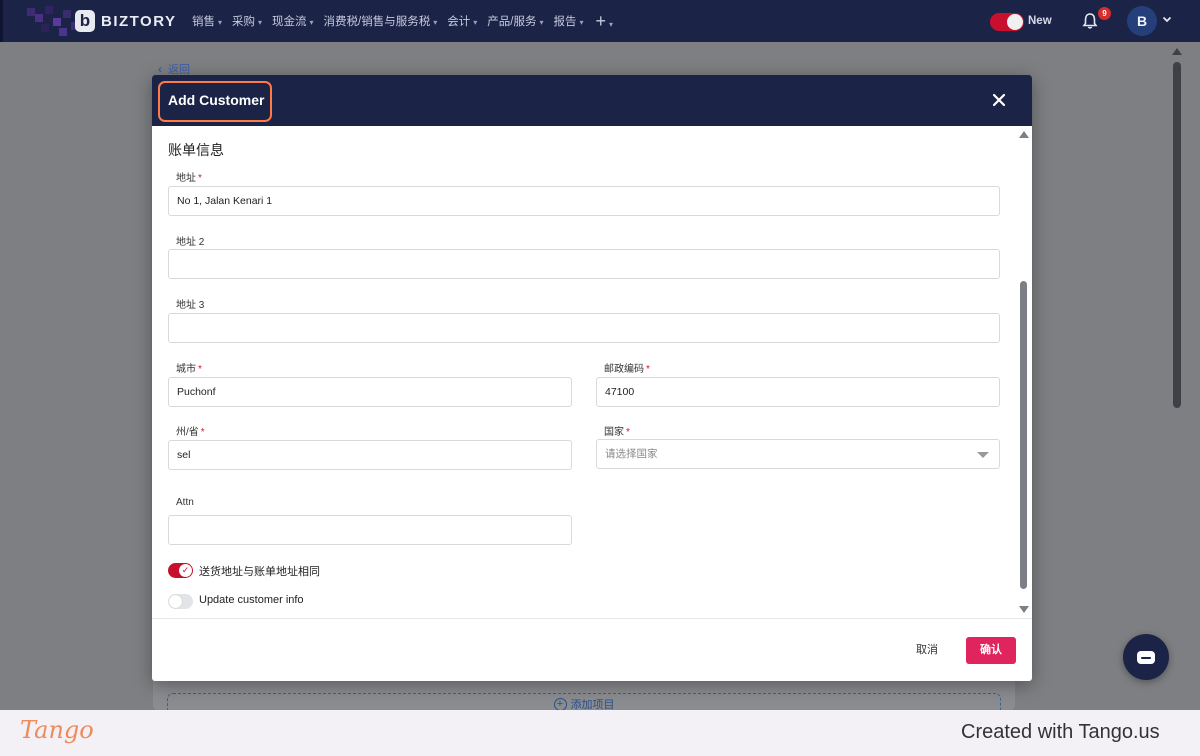 This screenshot has height=756, width=1200. What do you see at coordinates (515, 21) in the screenshot?
I see `nav-products: 产品/服务 ▾` at bounding box center [515, 21].